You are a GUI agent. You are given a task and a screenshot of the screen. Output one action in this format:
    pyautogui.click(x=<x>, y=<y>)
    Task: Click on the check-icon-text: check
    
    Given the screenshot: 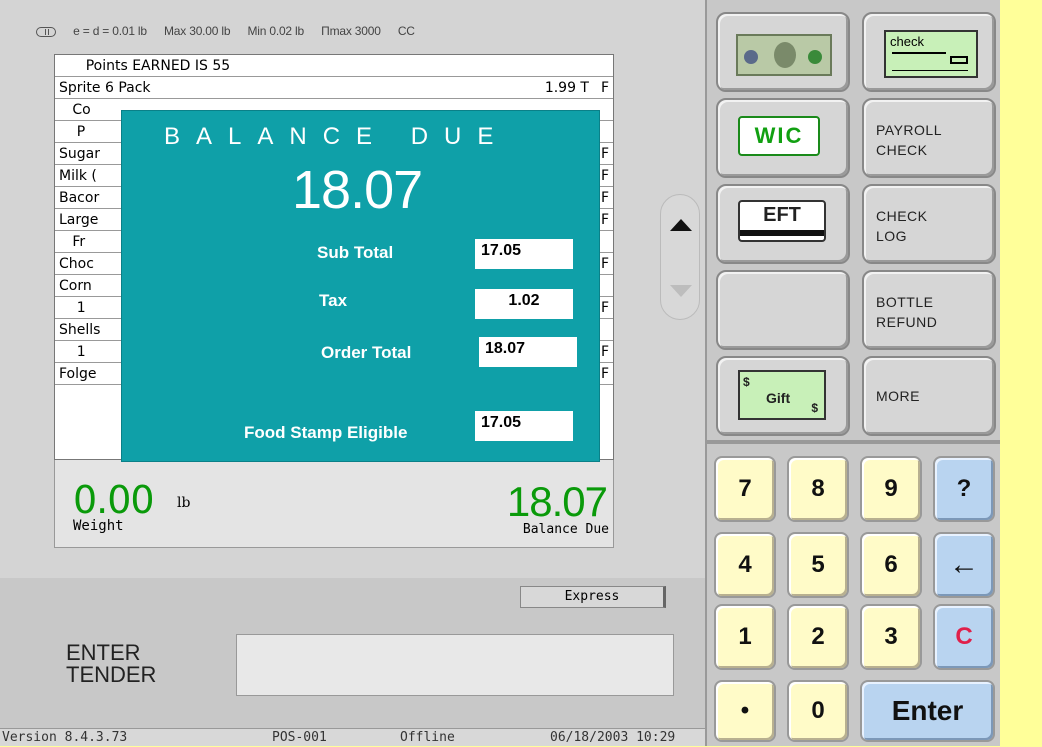 What is the action you would take?
    pyautogui.click(x=907, y=41)
    